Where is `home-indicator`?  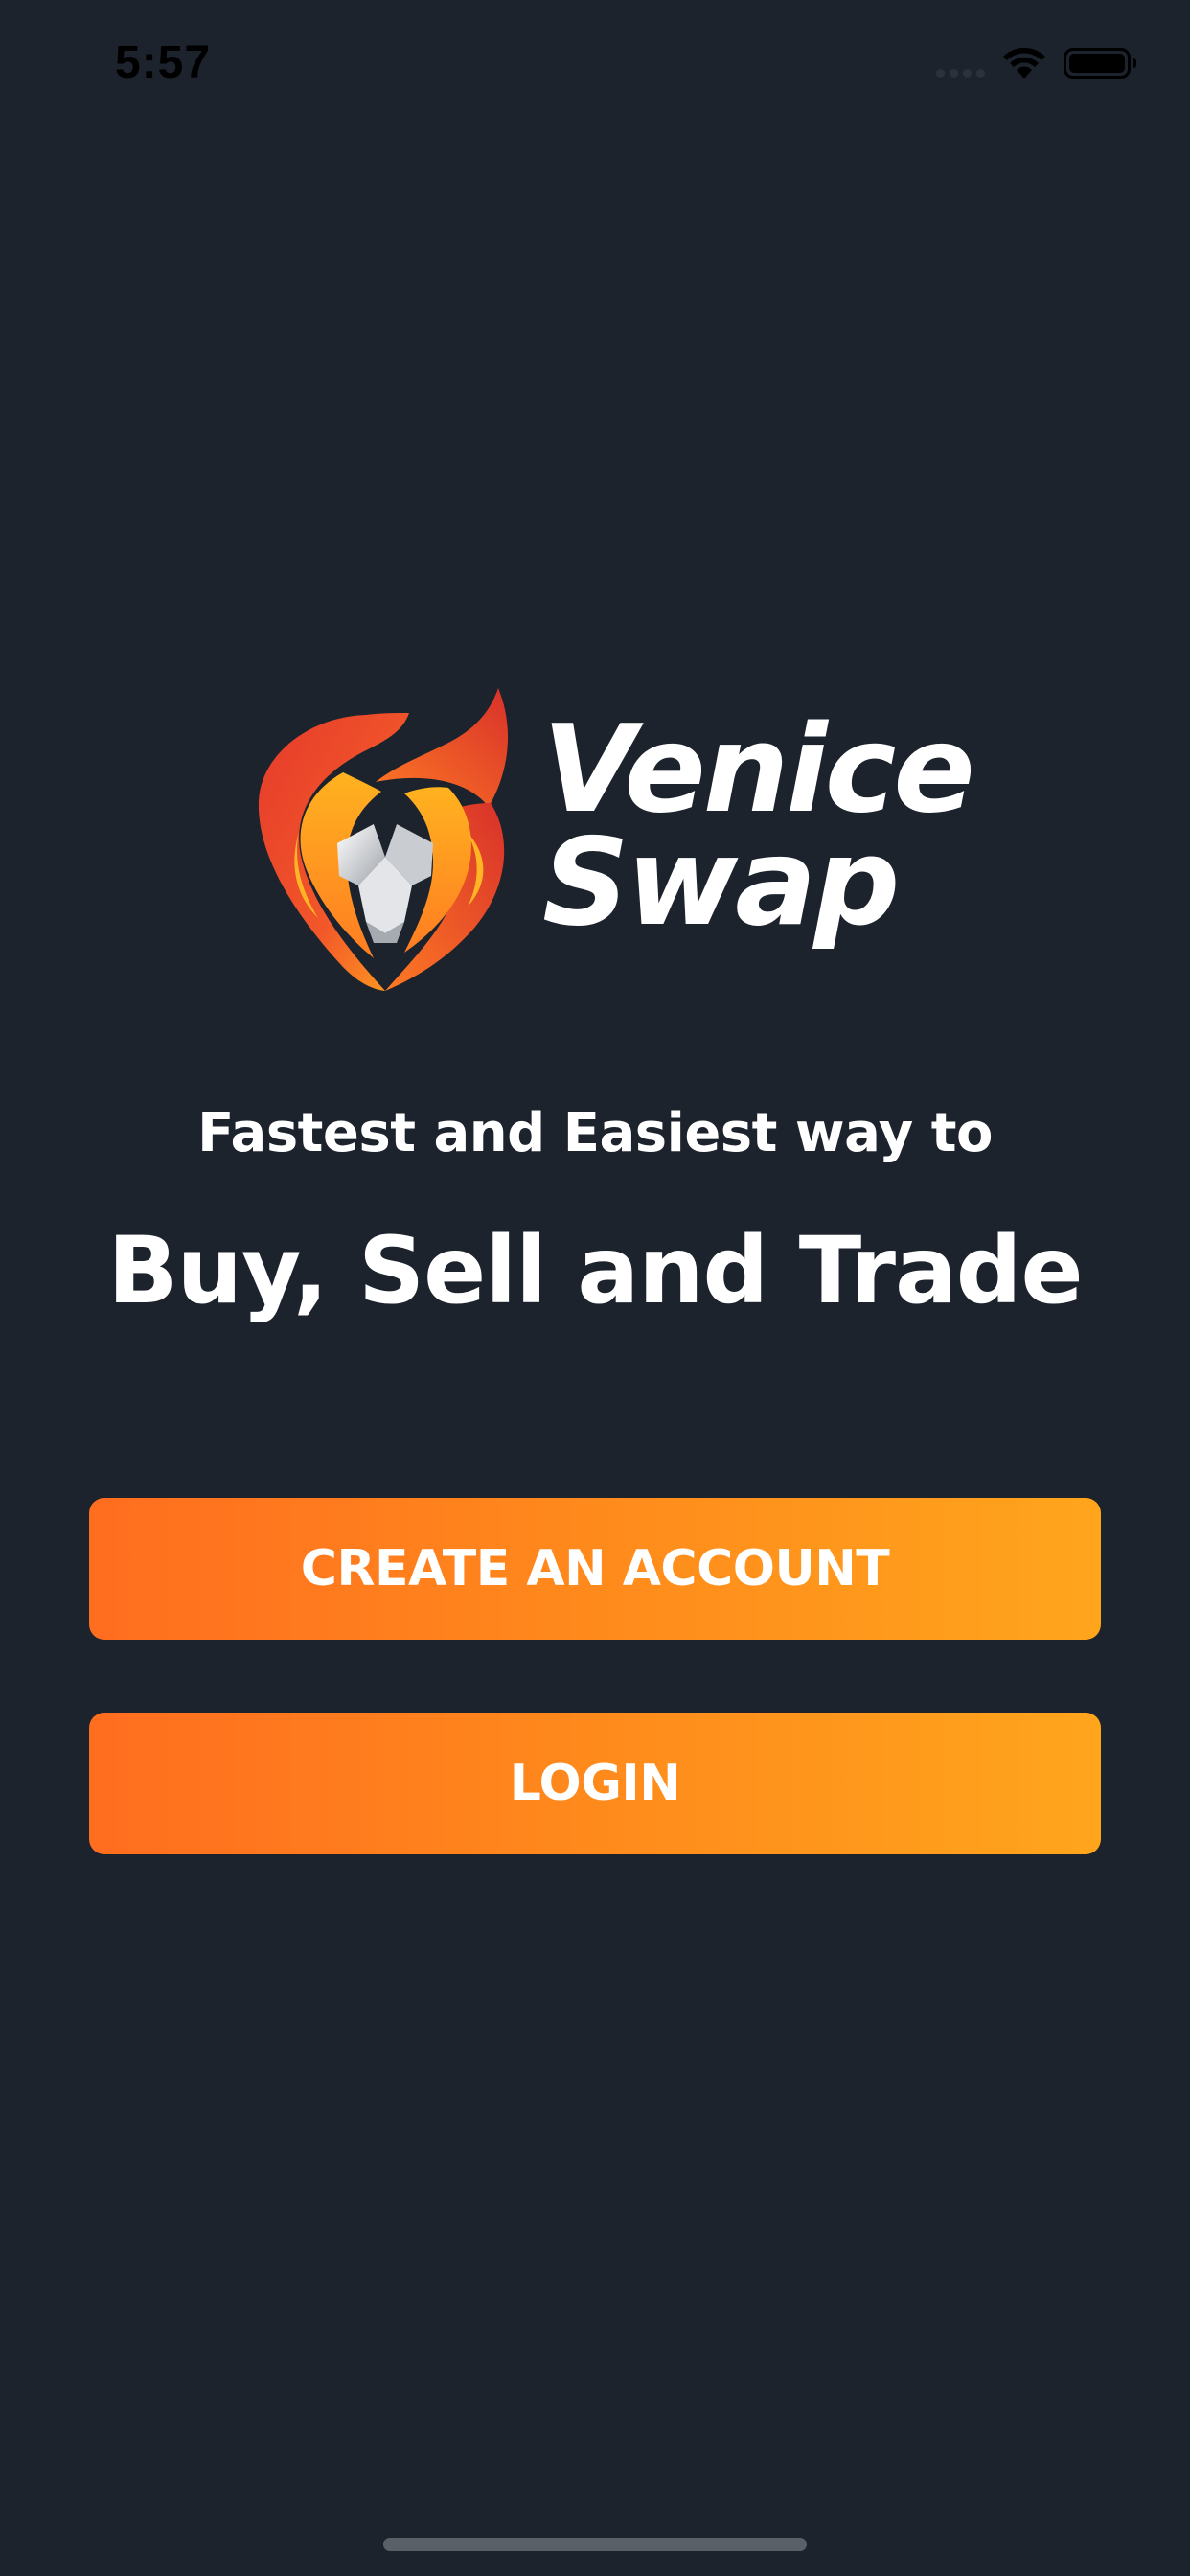
home-indicator is located at coordinates (595, 2544).